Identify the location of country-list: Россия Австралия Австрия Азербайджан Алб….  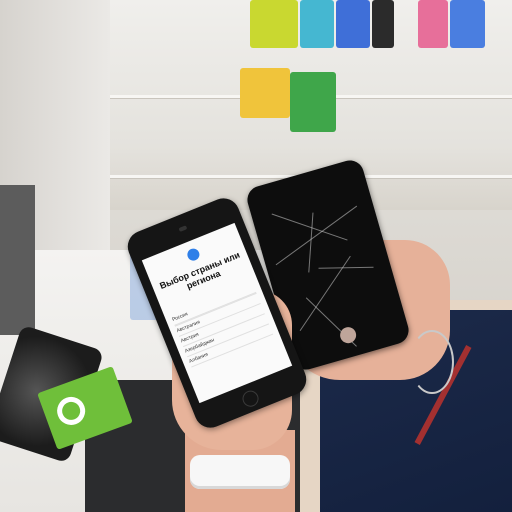
(222, 325).